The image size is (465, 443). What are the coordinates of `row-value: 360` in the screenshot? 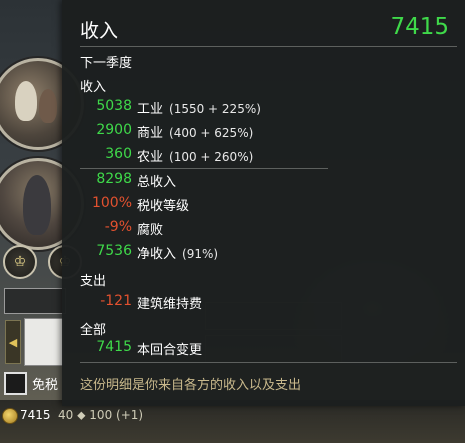 It's located at (118, 154).